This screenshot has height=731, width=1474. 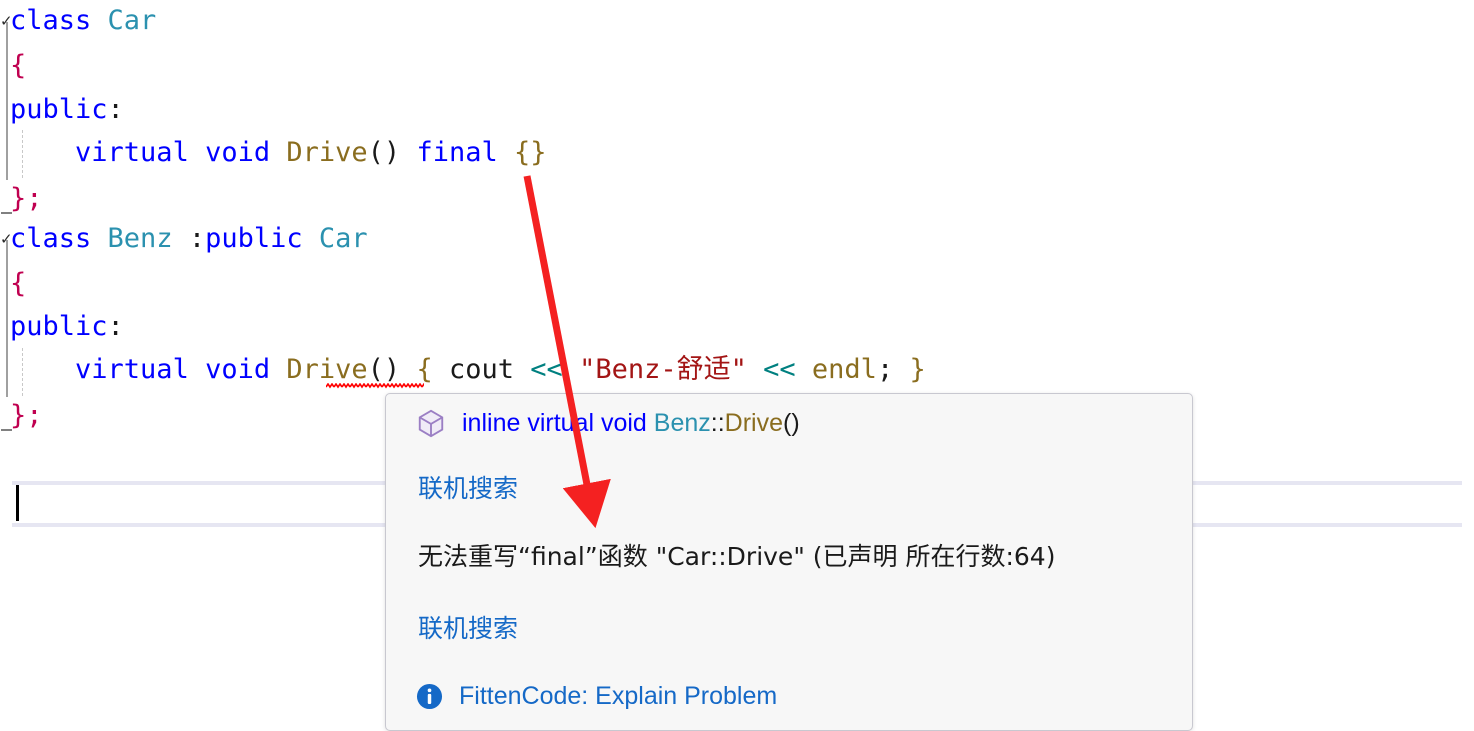 What do you see at coordinates (804, 696) in the screenshot?
I see `fitten-code-explain-problem-row: FittenCode: Explain Problem` at bounding box center [804, 696].